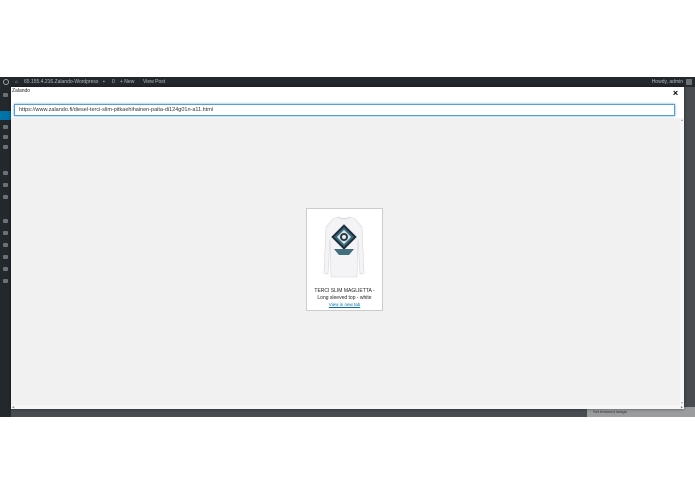 The height and width of the screenshot is (494, 695). Describe the element at coordinates (5, 221) in the screenshot. I see `appearance-icon` at that location.